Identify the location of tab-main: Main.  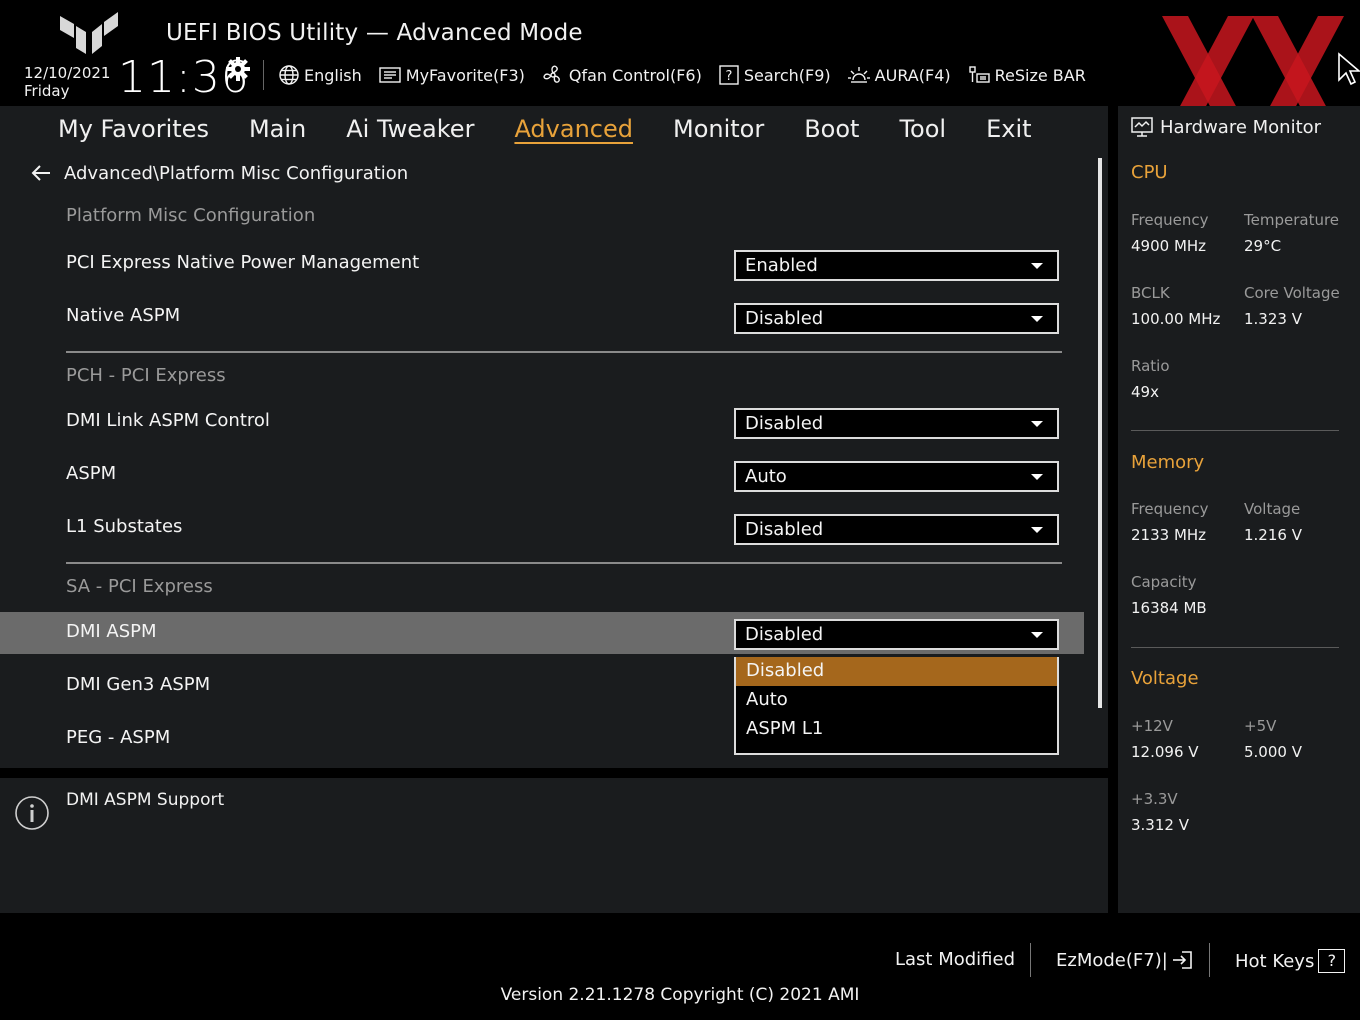
(277, 129).